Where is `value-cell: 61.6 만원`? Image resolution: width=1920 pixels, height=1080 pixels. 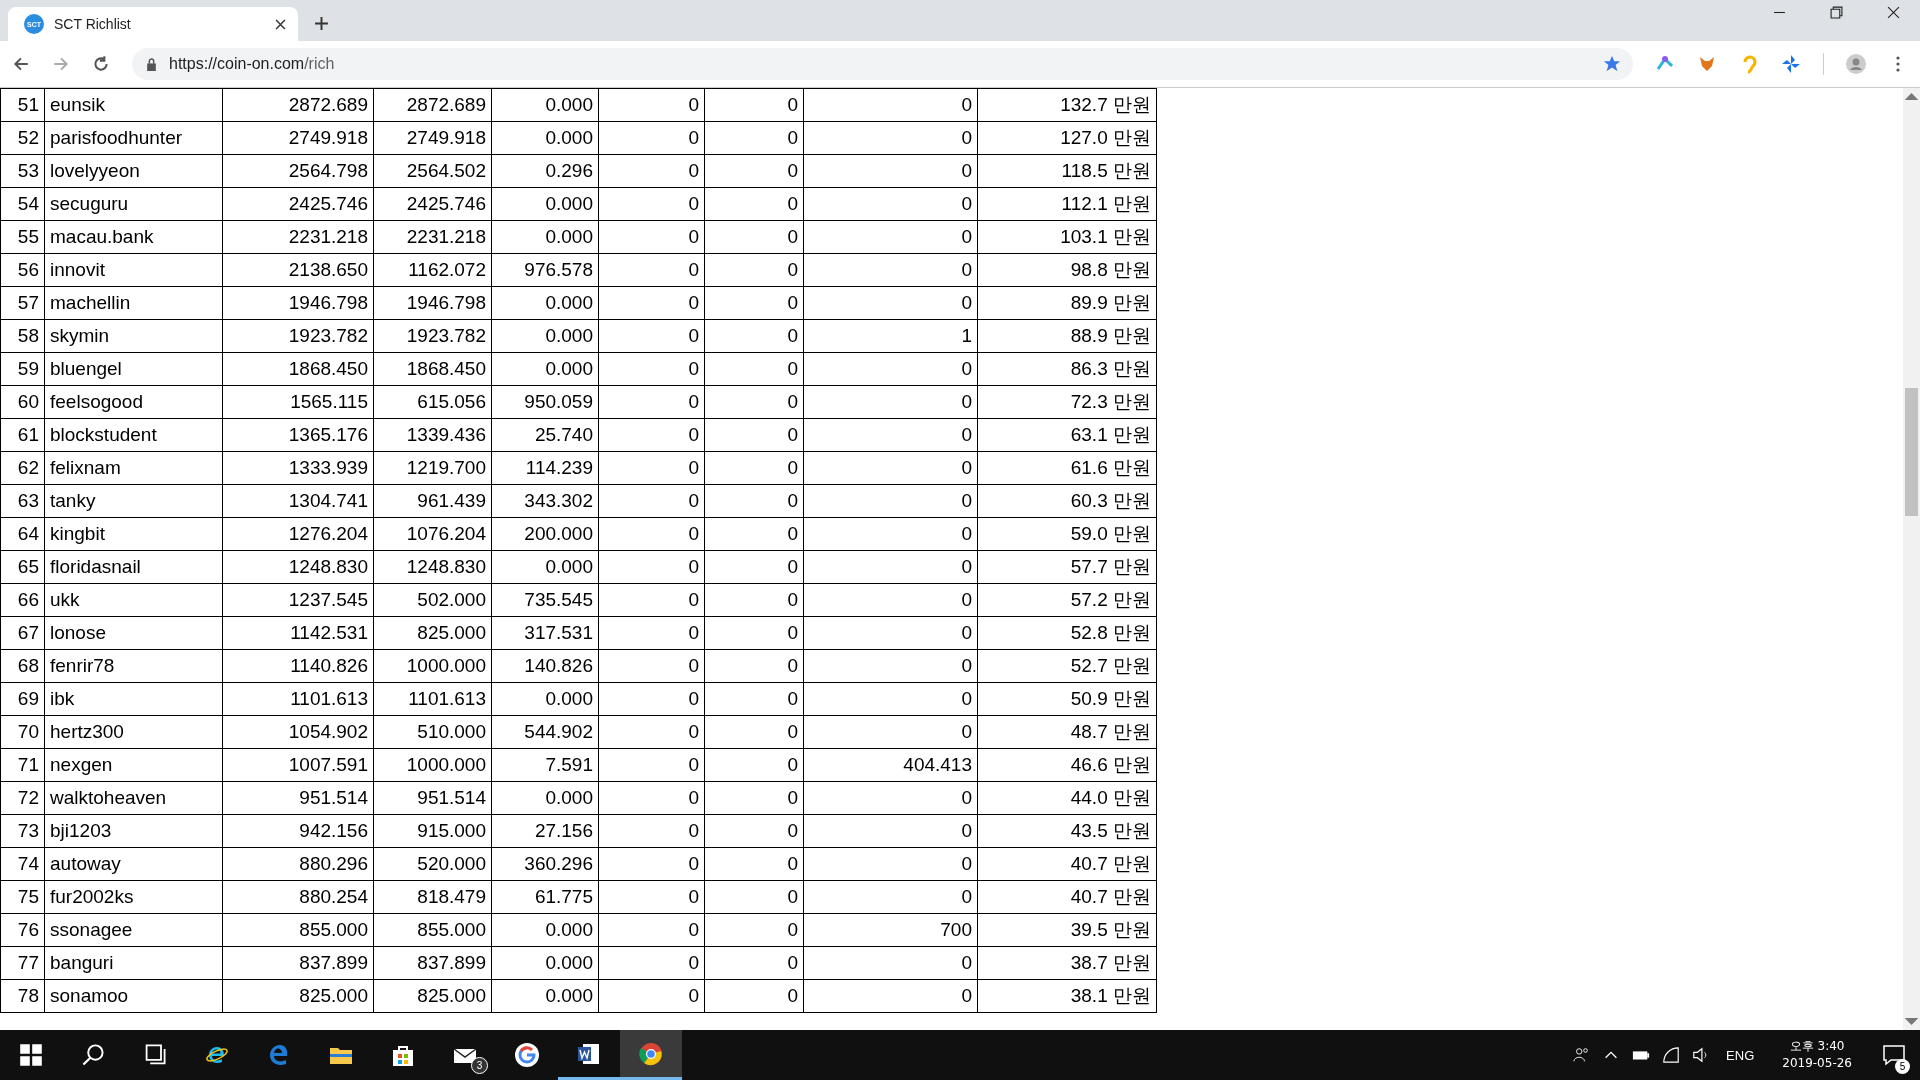 value-cell: 61.6 만원 is located at coordinates (1067, 468).